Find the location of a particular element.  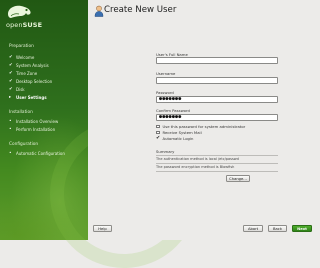

help-button: Help is located at coordinates (102, 228).